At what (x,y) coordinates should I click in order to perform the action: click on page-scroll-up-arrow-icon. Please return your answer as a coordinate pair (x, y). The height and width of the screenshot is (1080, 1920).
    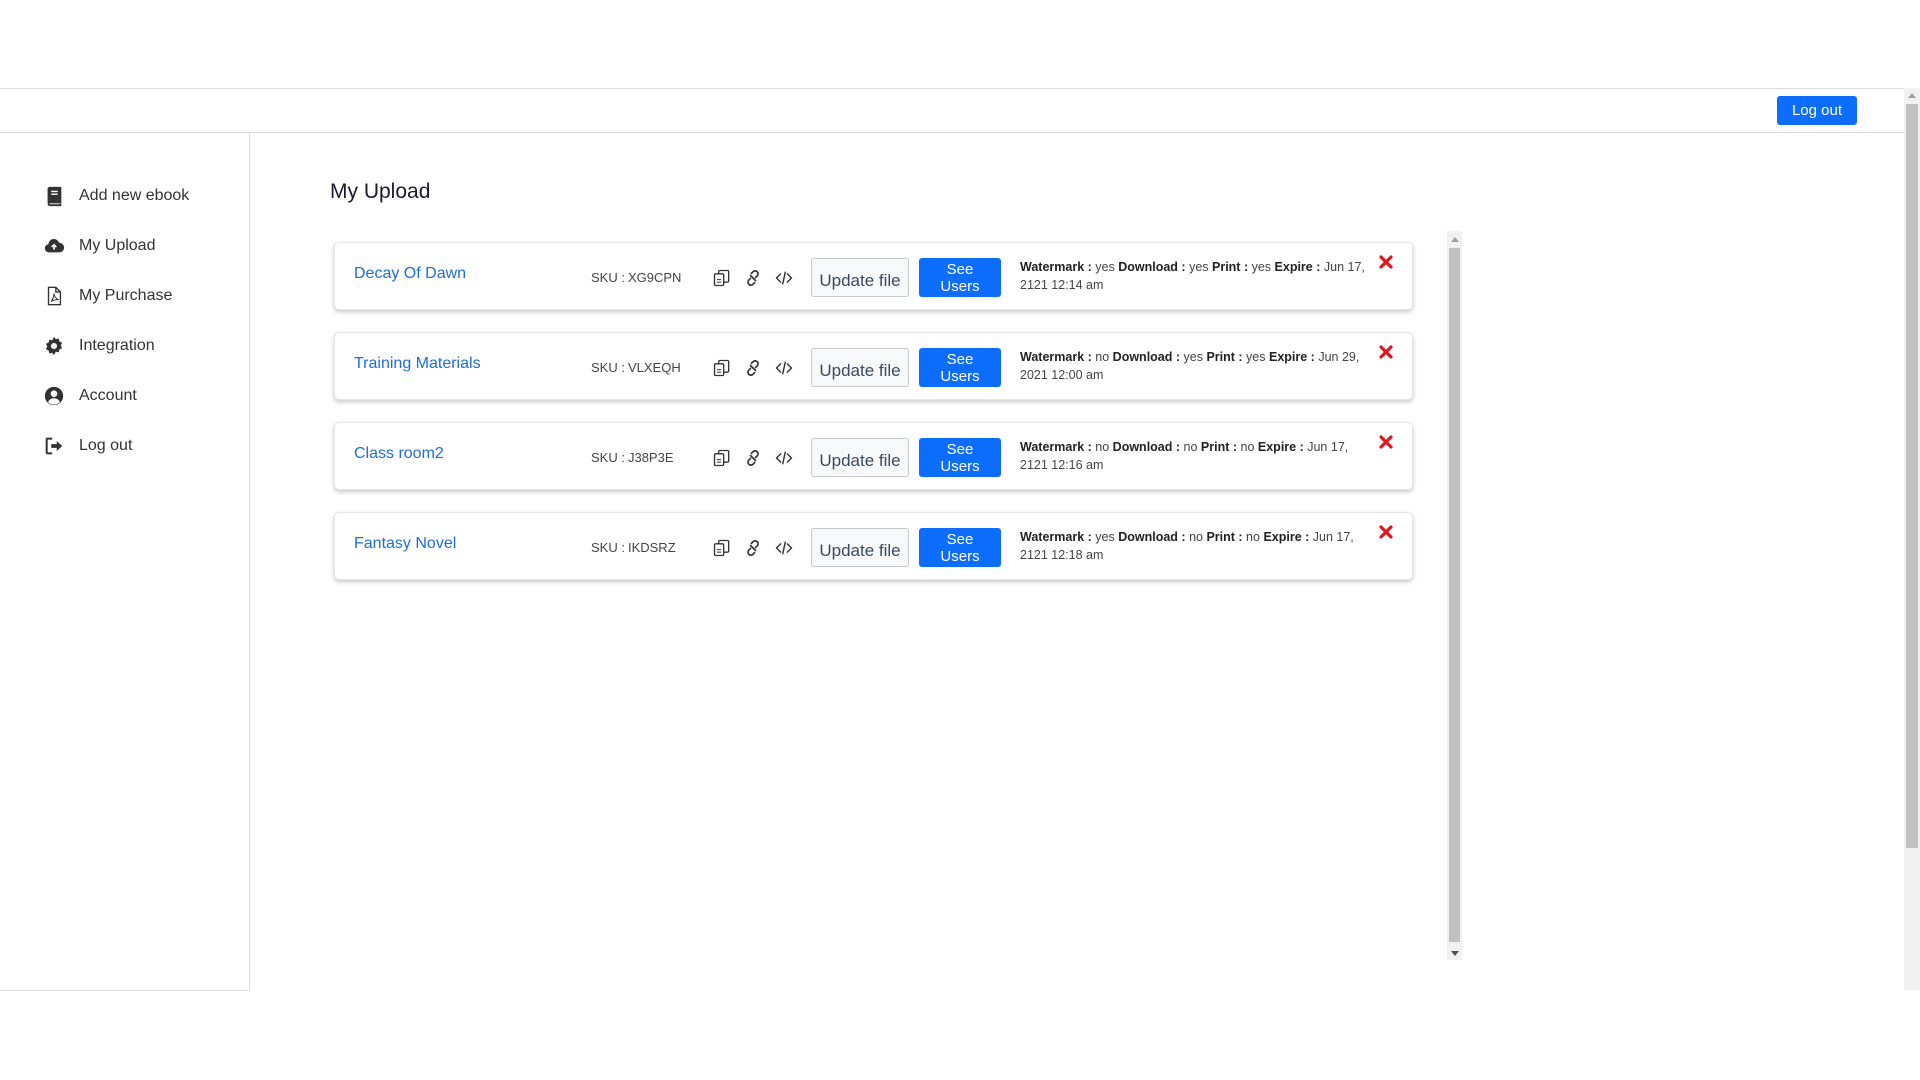
    Looking at the image, I should click on (1912, 95).